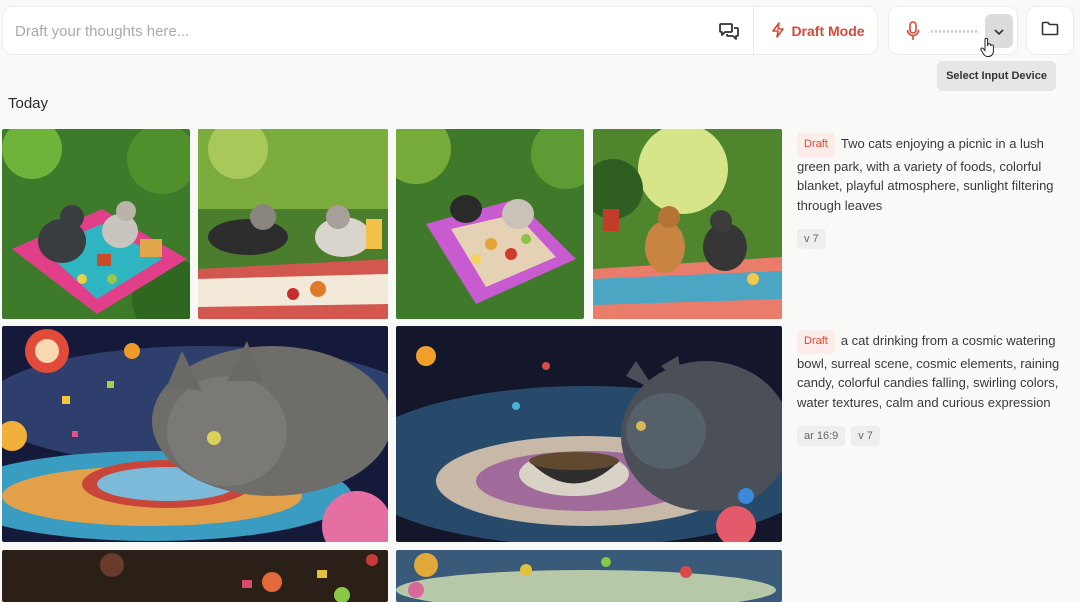  I want to click on divider, so click(753, 31).